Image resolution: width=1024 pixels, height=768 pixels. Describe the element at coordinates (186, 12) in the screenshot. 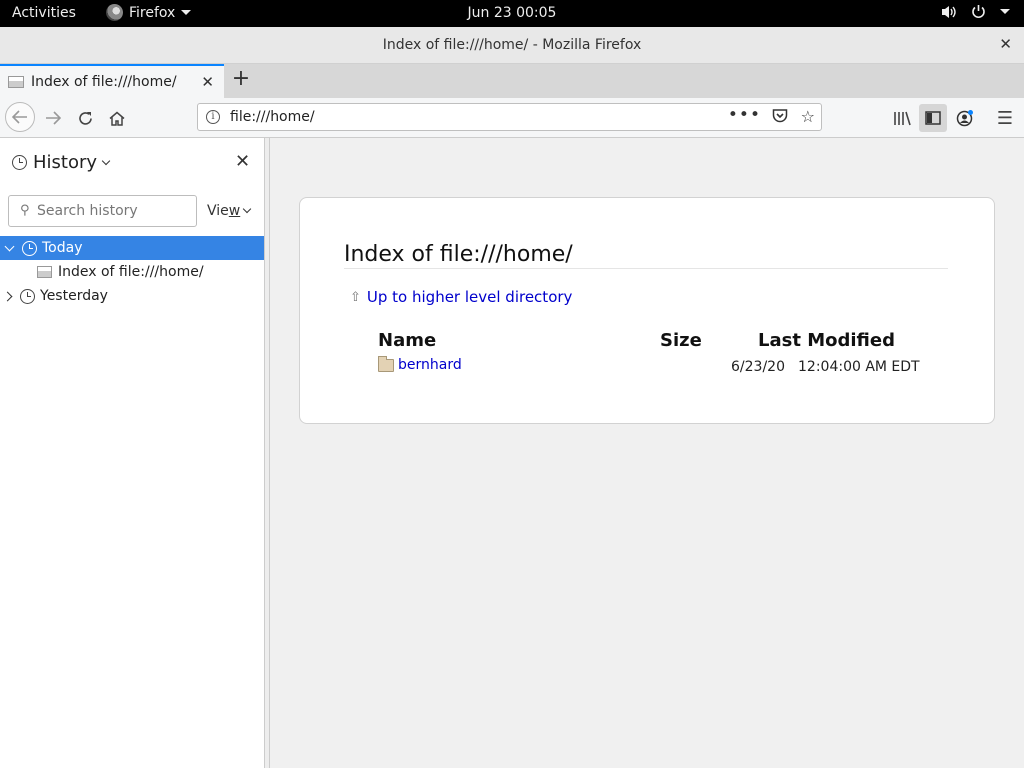

I see `caret-down-icon` at that location.